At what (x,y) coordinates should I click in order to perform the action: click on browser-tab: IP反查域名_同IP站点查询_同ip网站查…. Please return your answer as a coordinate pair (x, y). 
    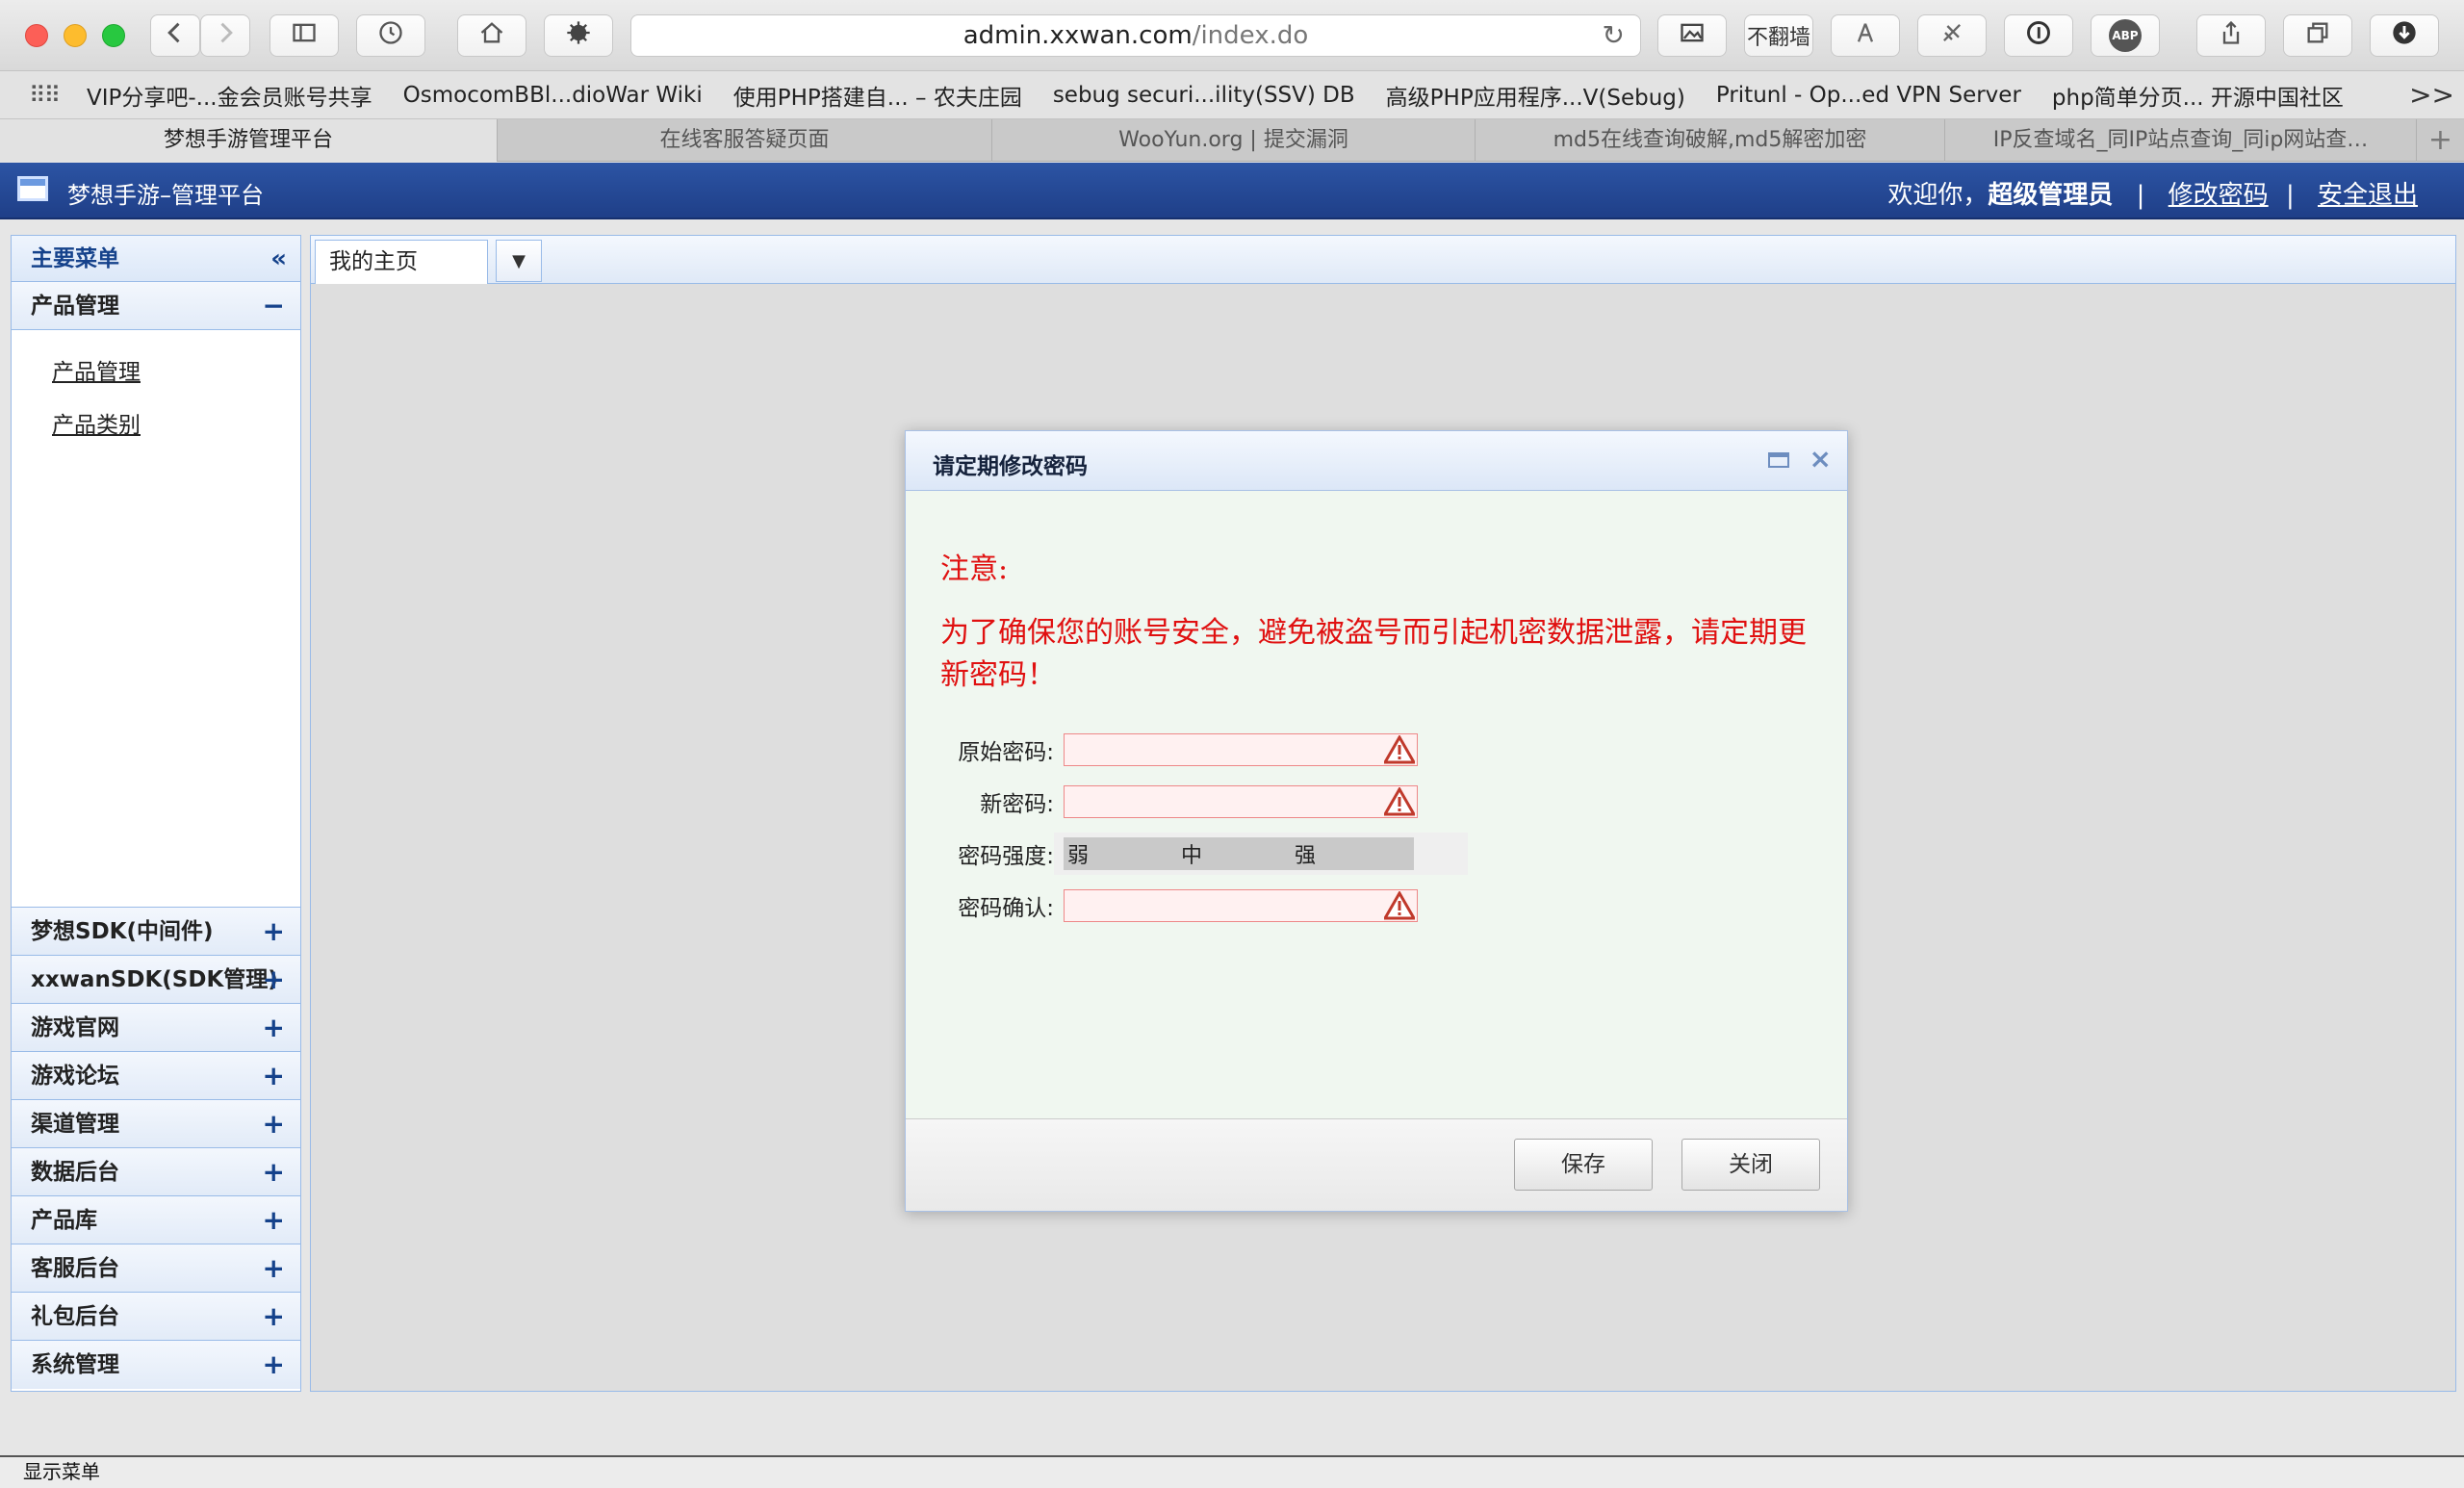
    Looking at the image, I should click on (2181, 141).